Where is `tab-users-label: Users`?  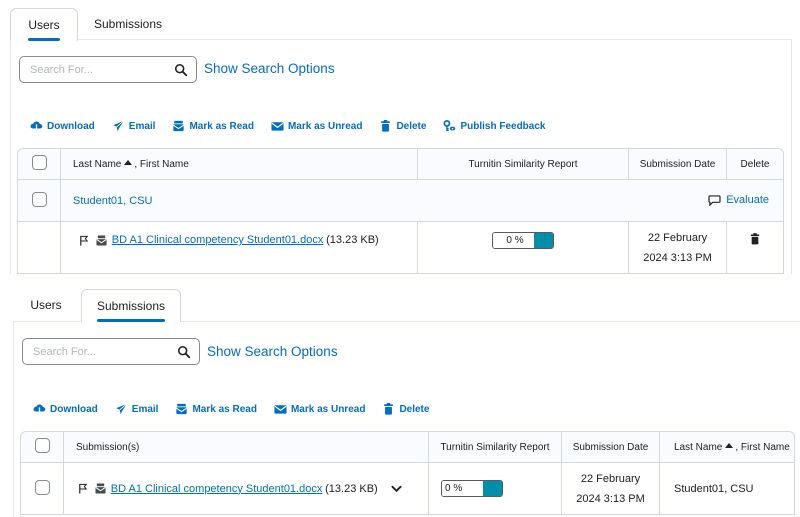 tab-users-label: Users is located at coordinates (46, 305).